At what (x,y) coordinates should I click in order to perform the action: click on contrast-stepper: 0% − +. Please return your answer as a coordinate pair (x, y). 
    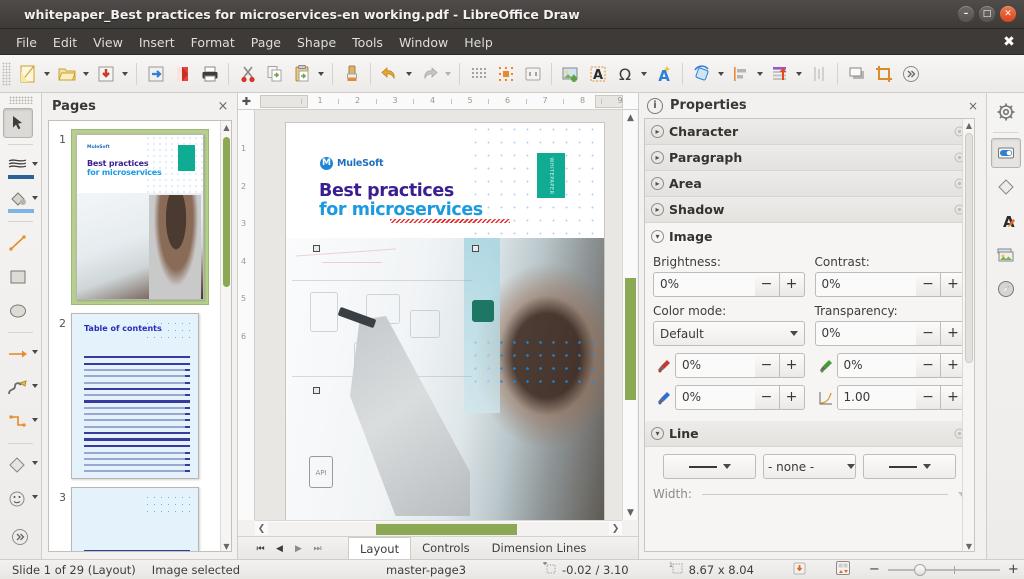
    Looking at the image, I should click on (890, 284).